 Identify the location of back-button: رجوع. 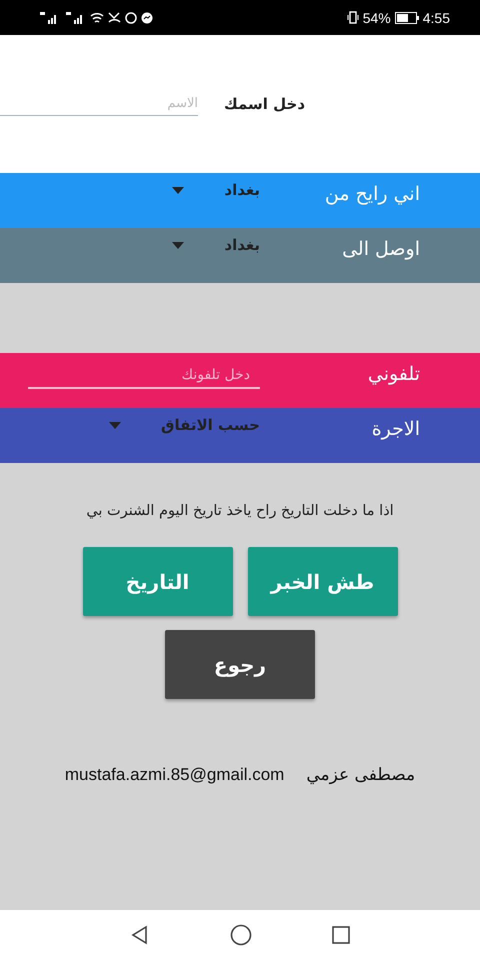
(240, 664).